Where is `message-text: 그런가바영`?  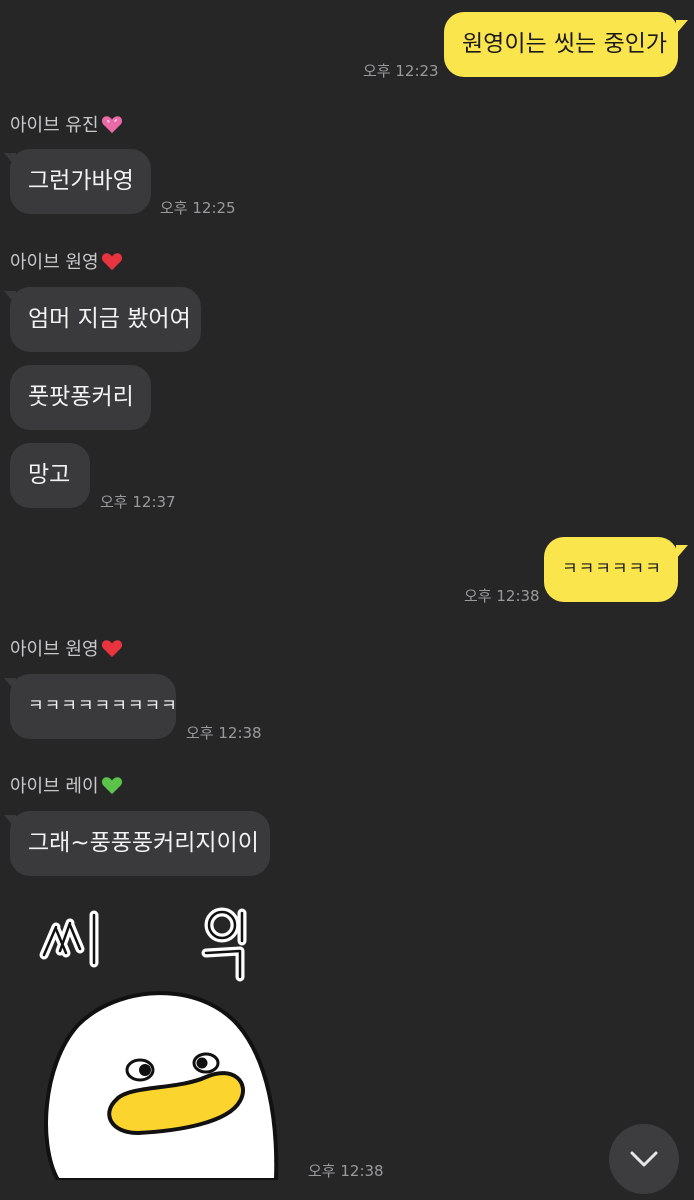
message-text: 그런가바영 is located at coordinates (81, 181).